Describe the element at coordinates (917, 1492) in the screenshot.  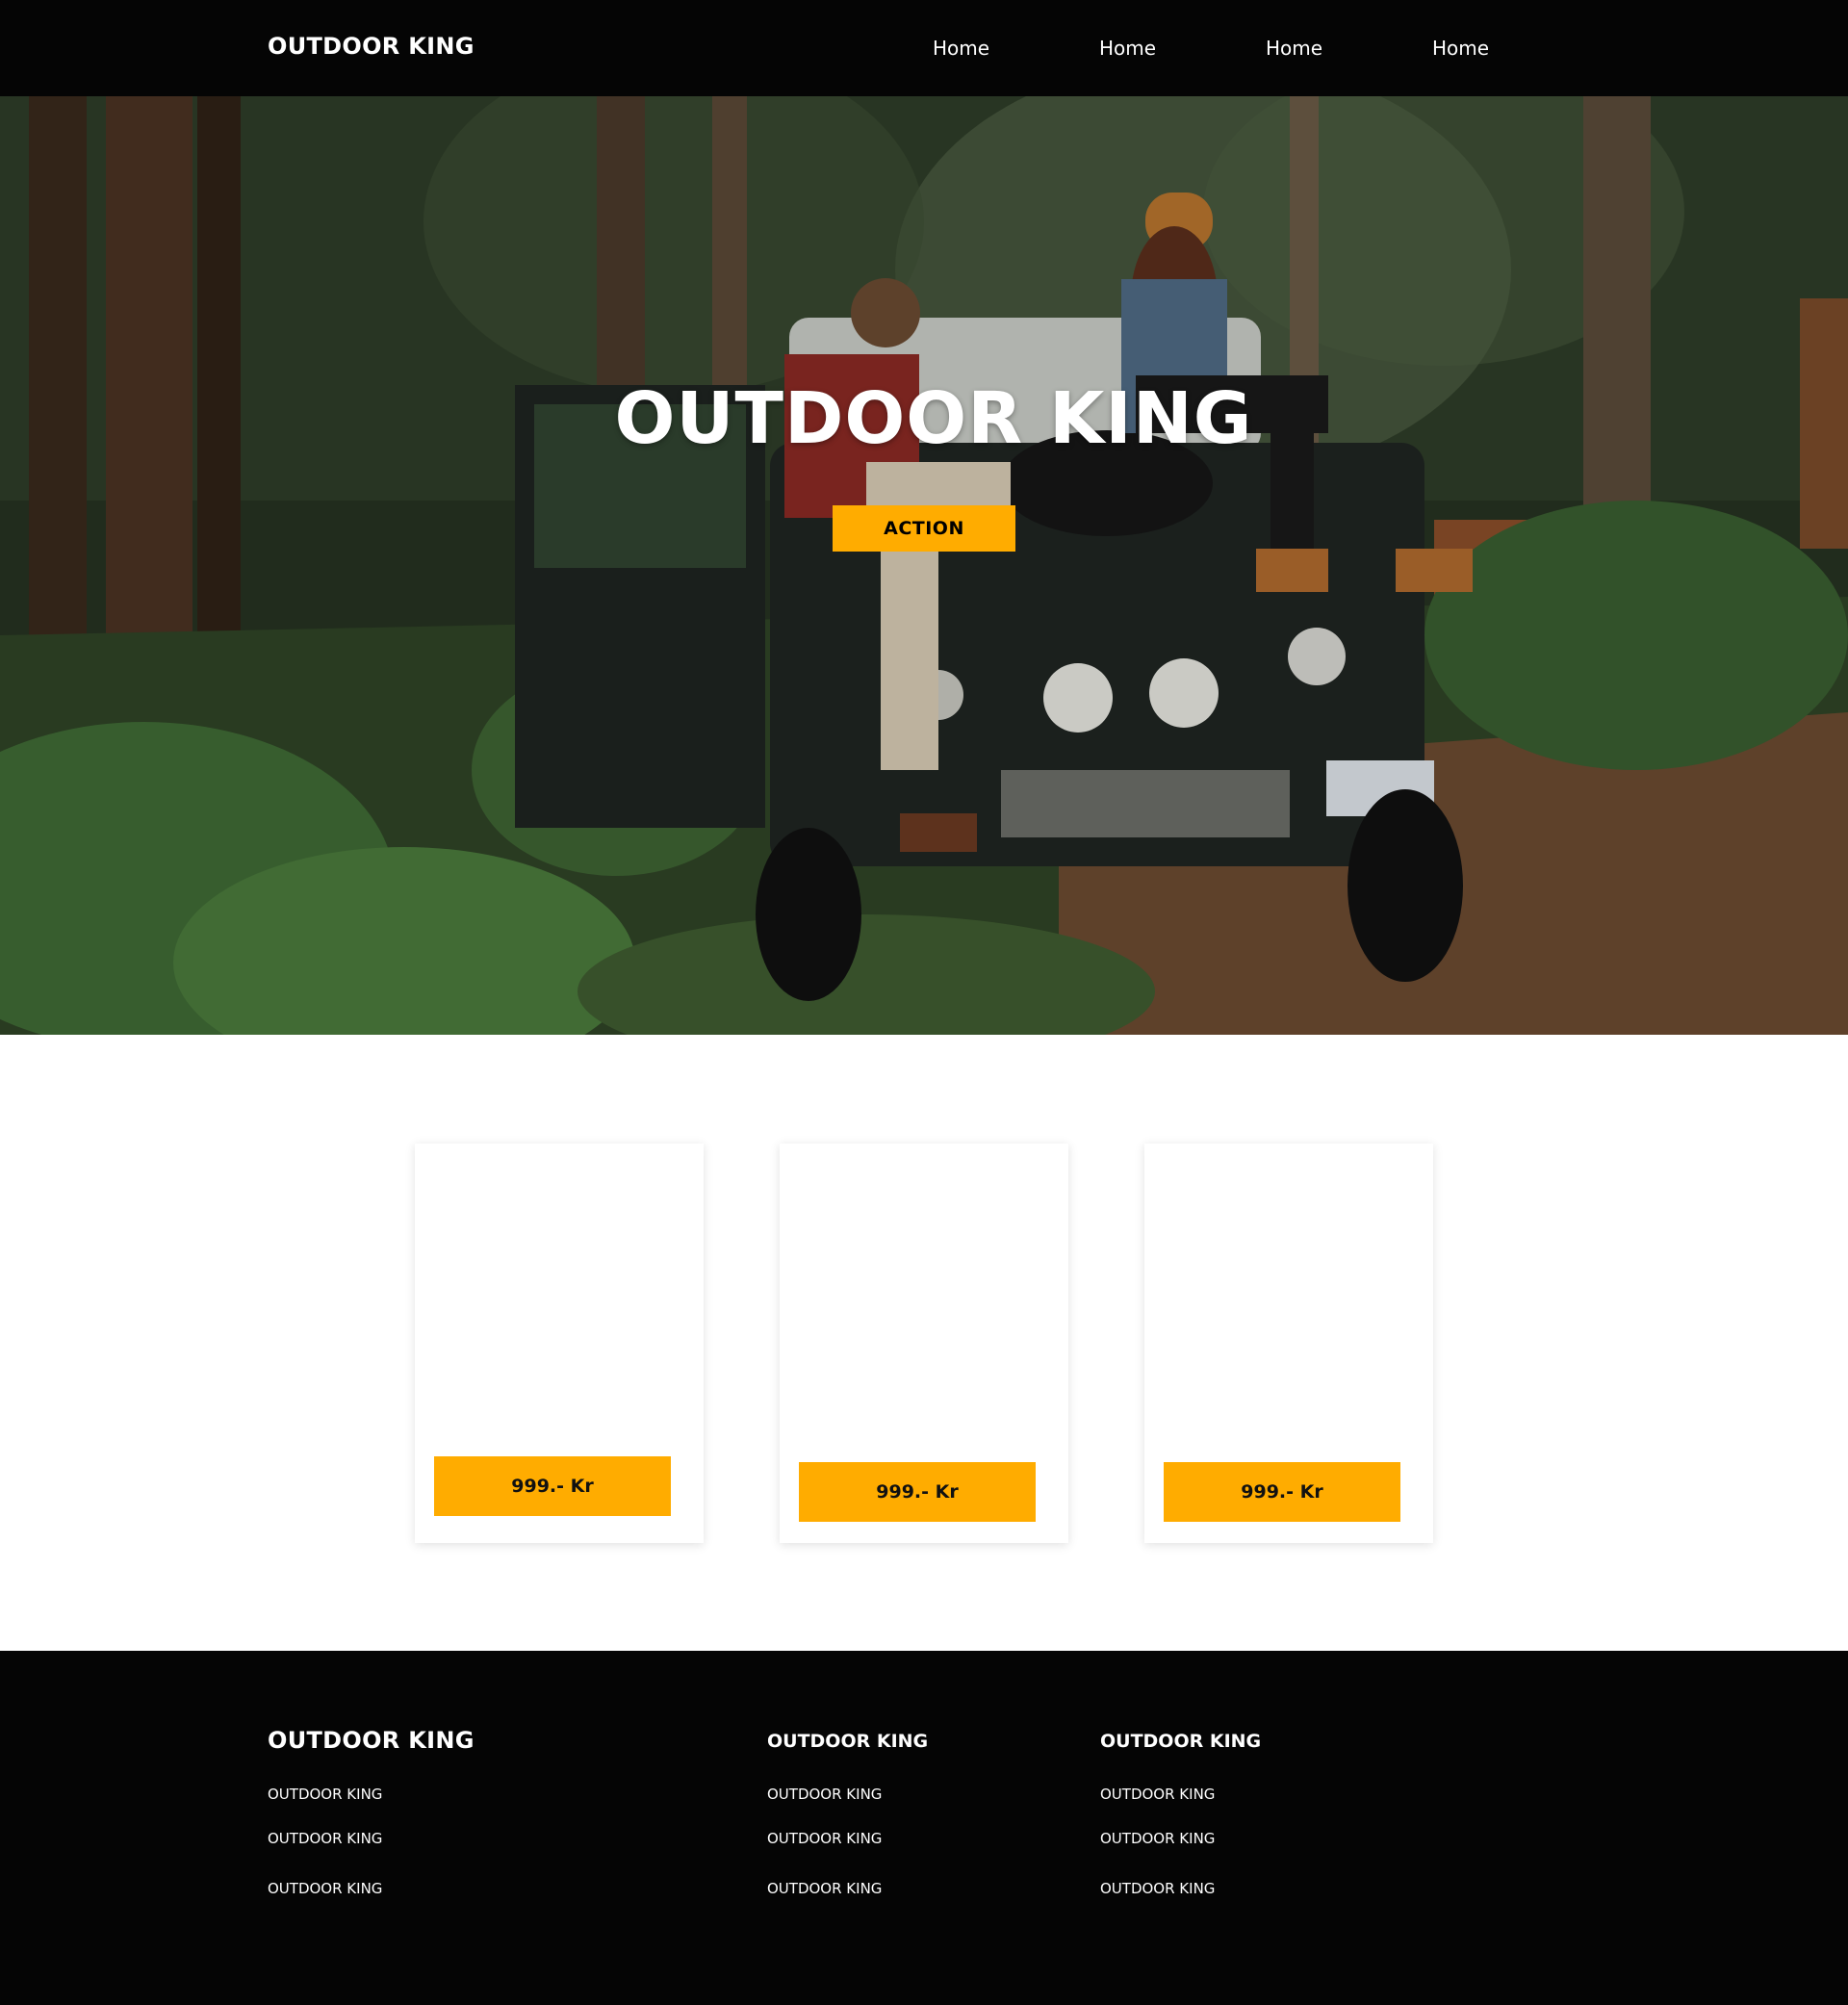
I see `price-button-2: 999.- Kr` at that location.